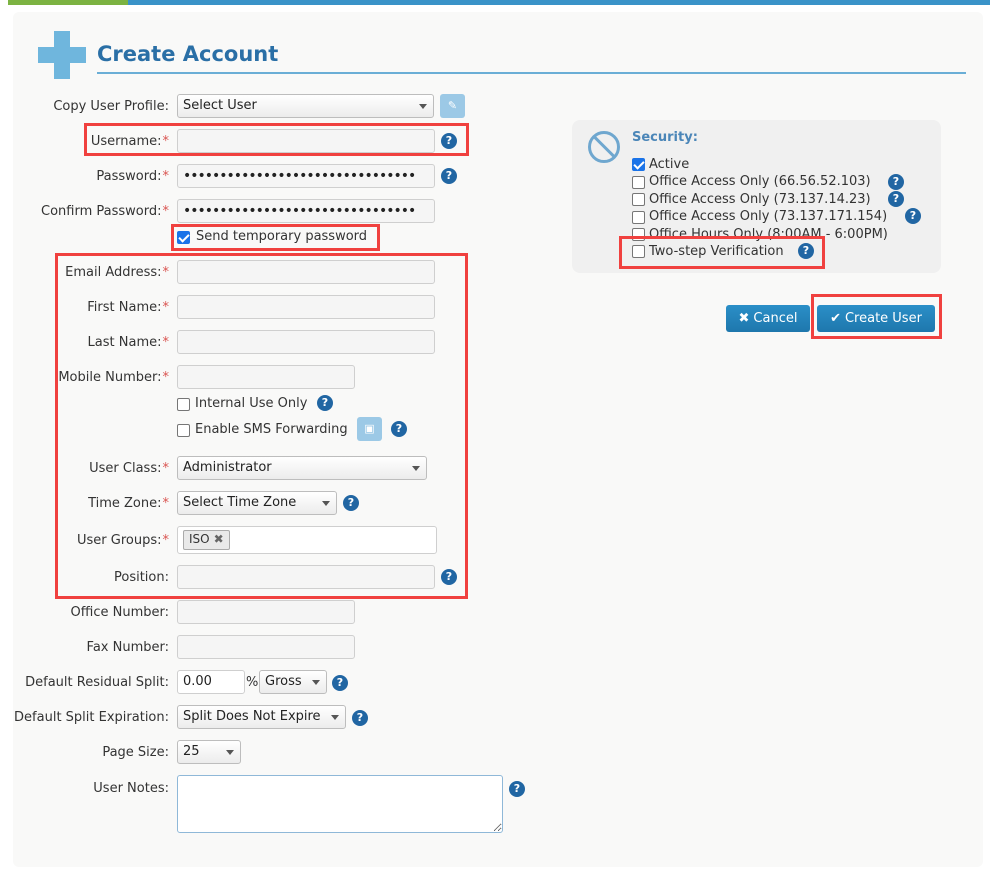  I want to click on office-number-input, so click(266, 612).